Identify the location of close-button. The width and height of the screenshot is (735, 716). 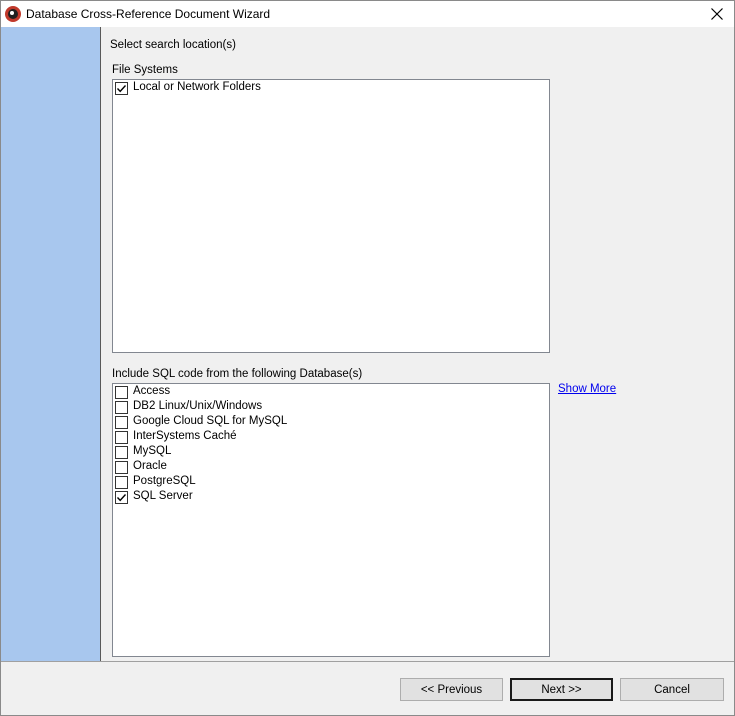
(717, 14).